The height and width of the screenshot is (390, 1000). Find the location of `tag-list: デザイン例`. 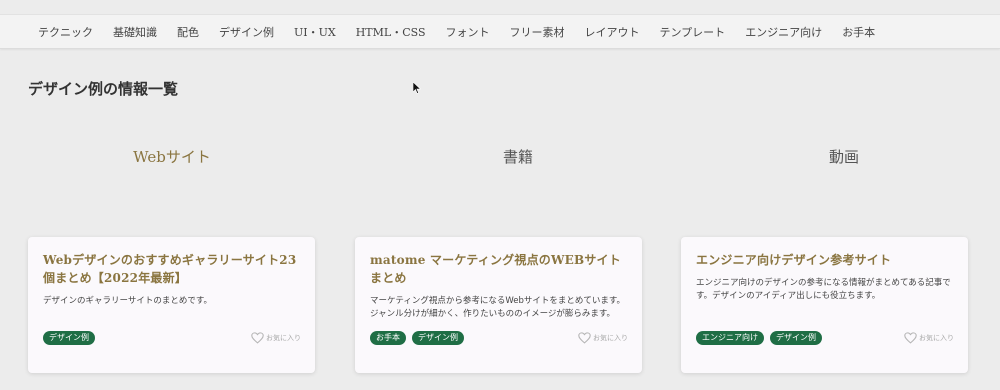

tag-list: デザイン例 is located at coordinates (69, 338).